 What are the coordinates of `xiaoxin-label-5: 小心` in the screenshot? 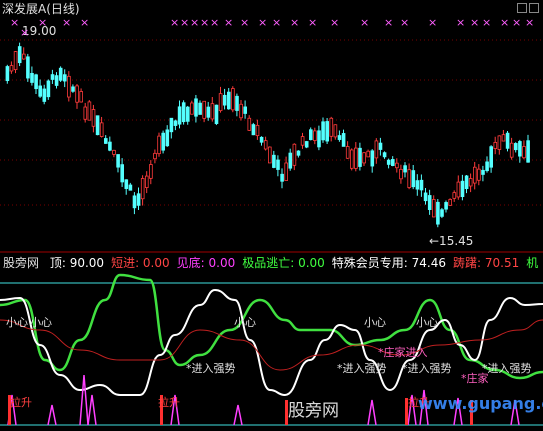 It's located at (427, 322).